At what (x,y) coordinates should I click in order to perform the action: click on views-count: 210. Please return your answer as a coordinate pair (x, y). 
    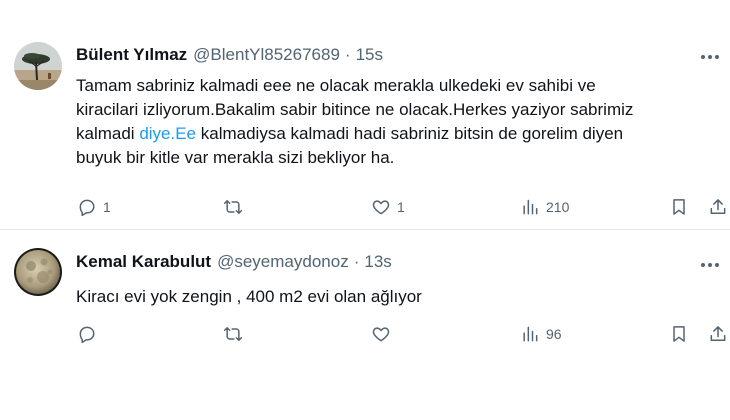
    Looking at the image, I should click on (558, 207).